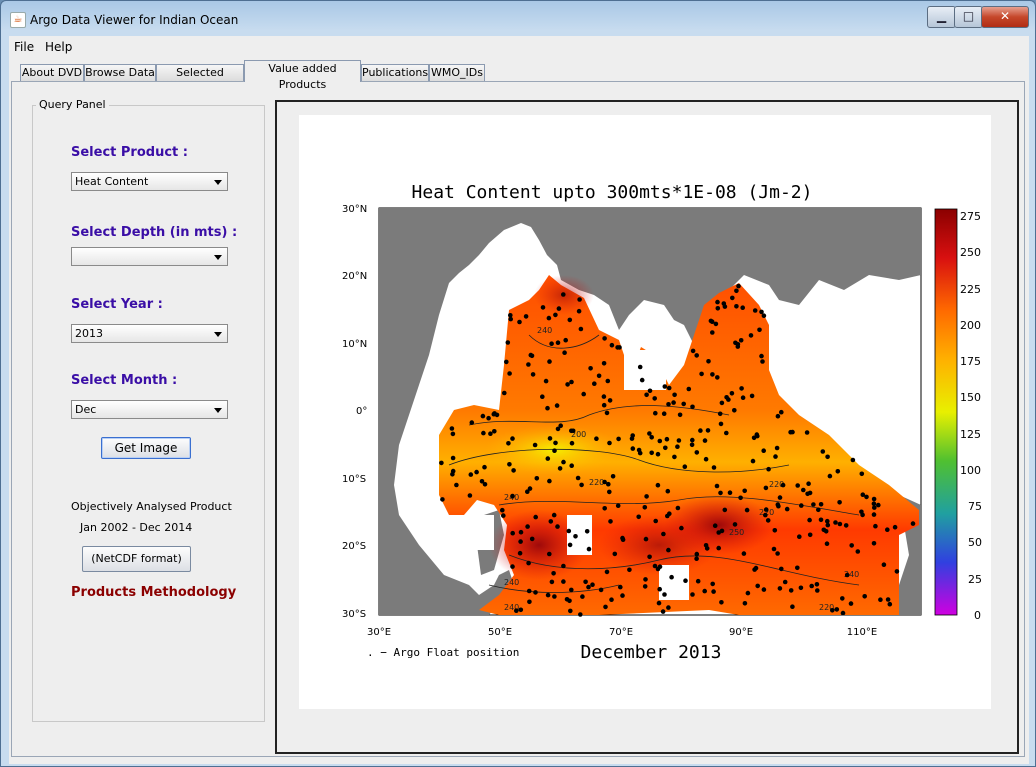 The height and width of the screenshot is (767, 1036). Describe the element at coordinates (457, 72) in the screenshot. I see `tab-wmo-ids: WMO_IDs` at that location.